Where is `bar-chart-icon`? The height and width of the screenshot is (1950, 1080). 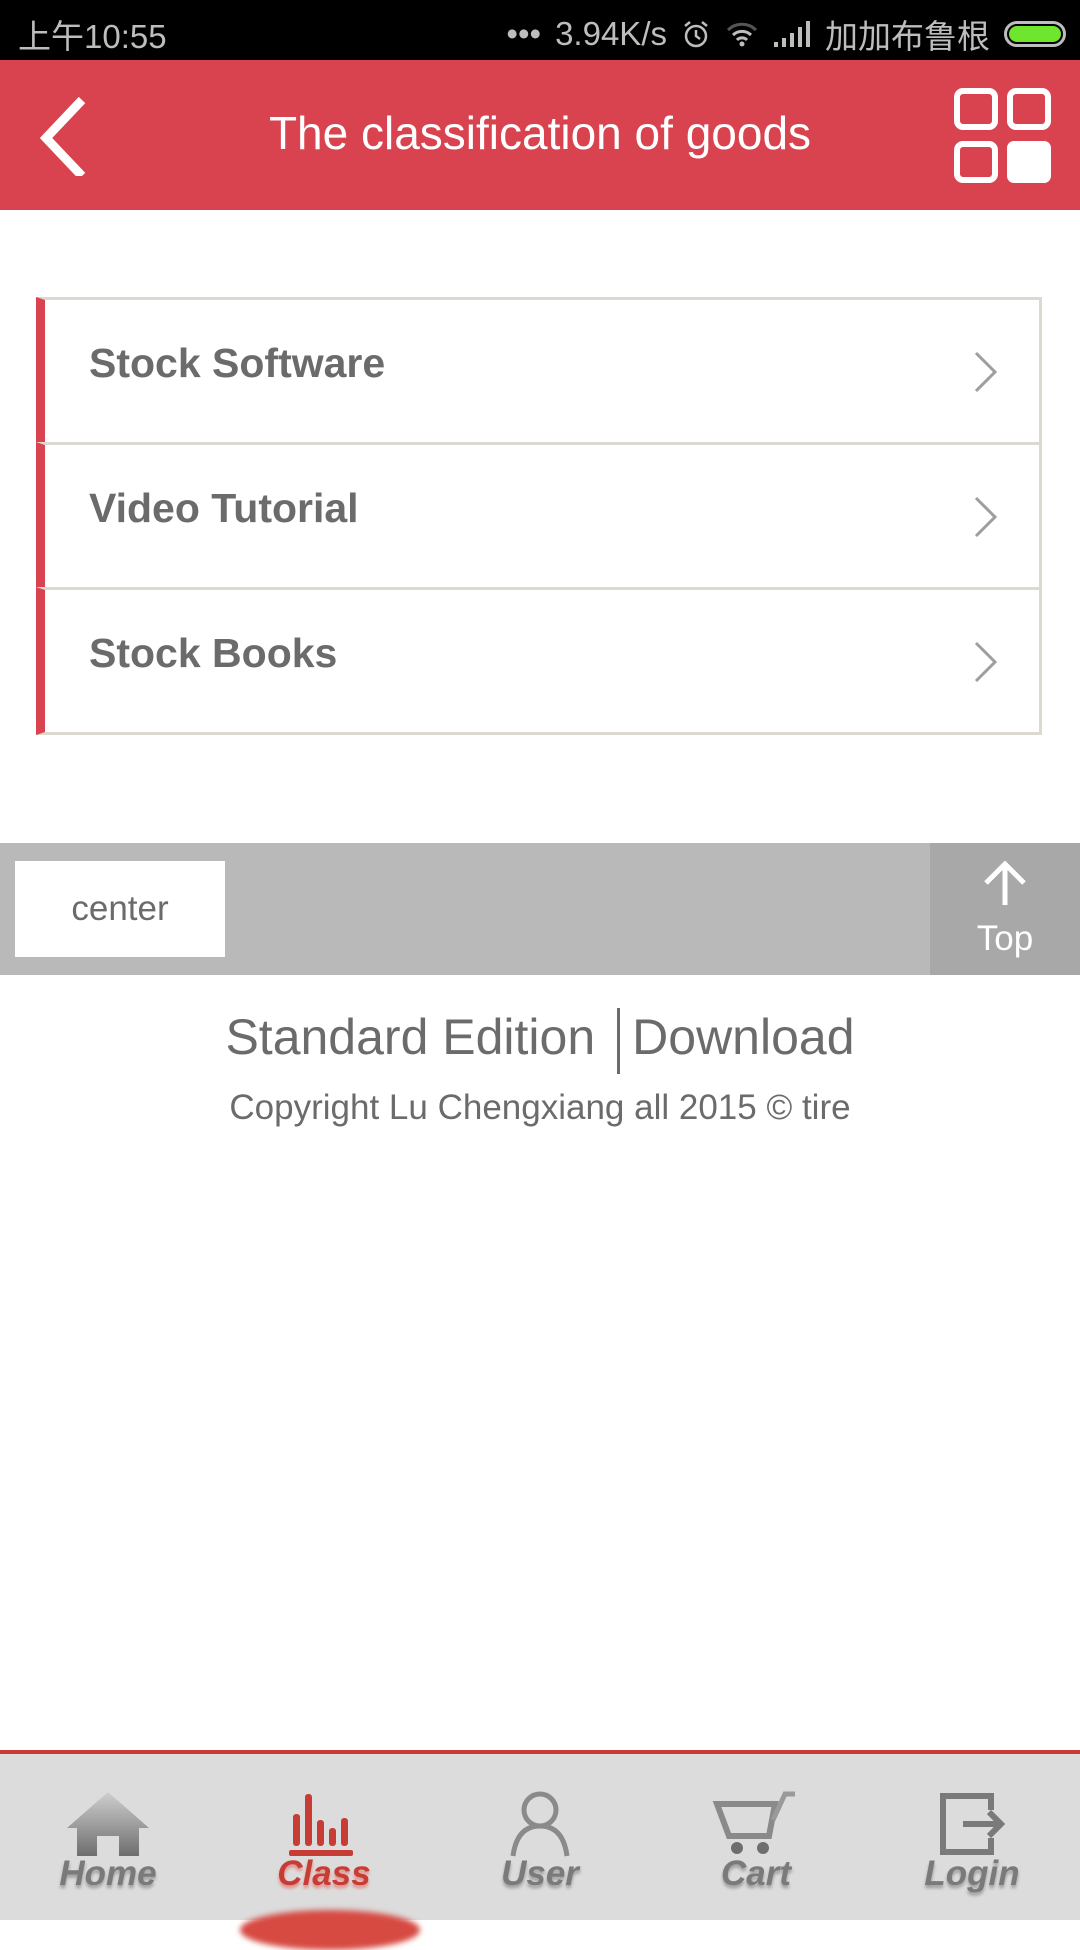
bar-chart-icon is located at coordinates (321, 1825).